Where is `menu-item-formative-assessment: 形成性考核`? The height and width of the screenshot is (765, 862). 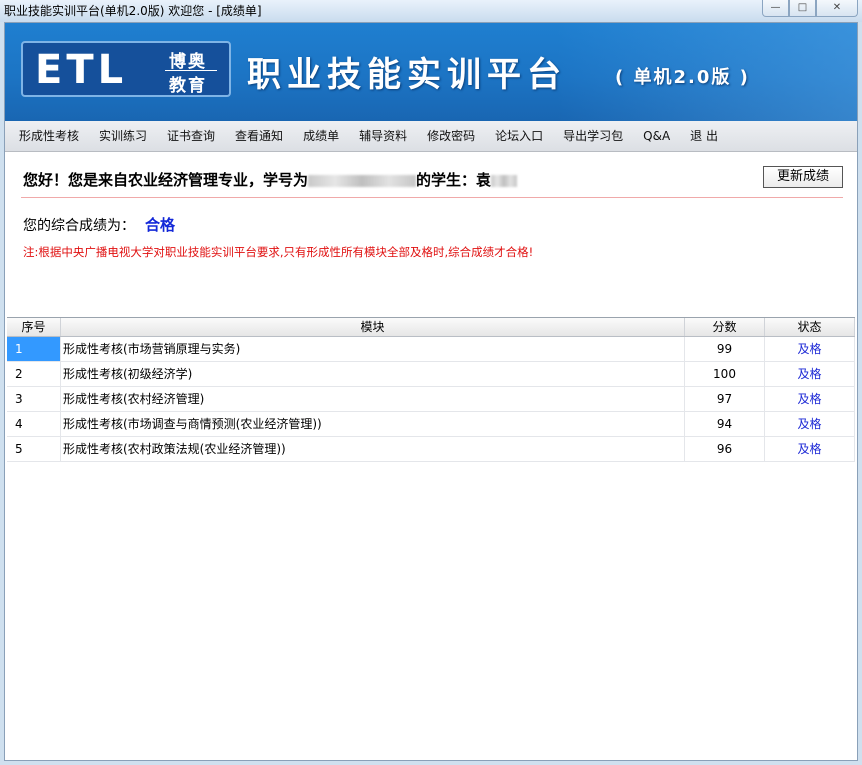 menu-item-formative-assessment: 形成性考核 is located at coordinates (47, 136).